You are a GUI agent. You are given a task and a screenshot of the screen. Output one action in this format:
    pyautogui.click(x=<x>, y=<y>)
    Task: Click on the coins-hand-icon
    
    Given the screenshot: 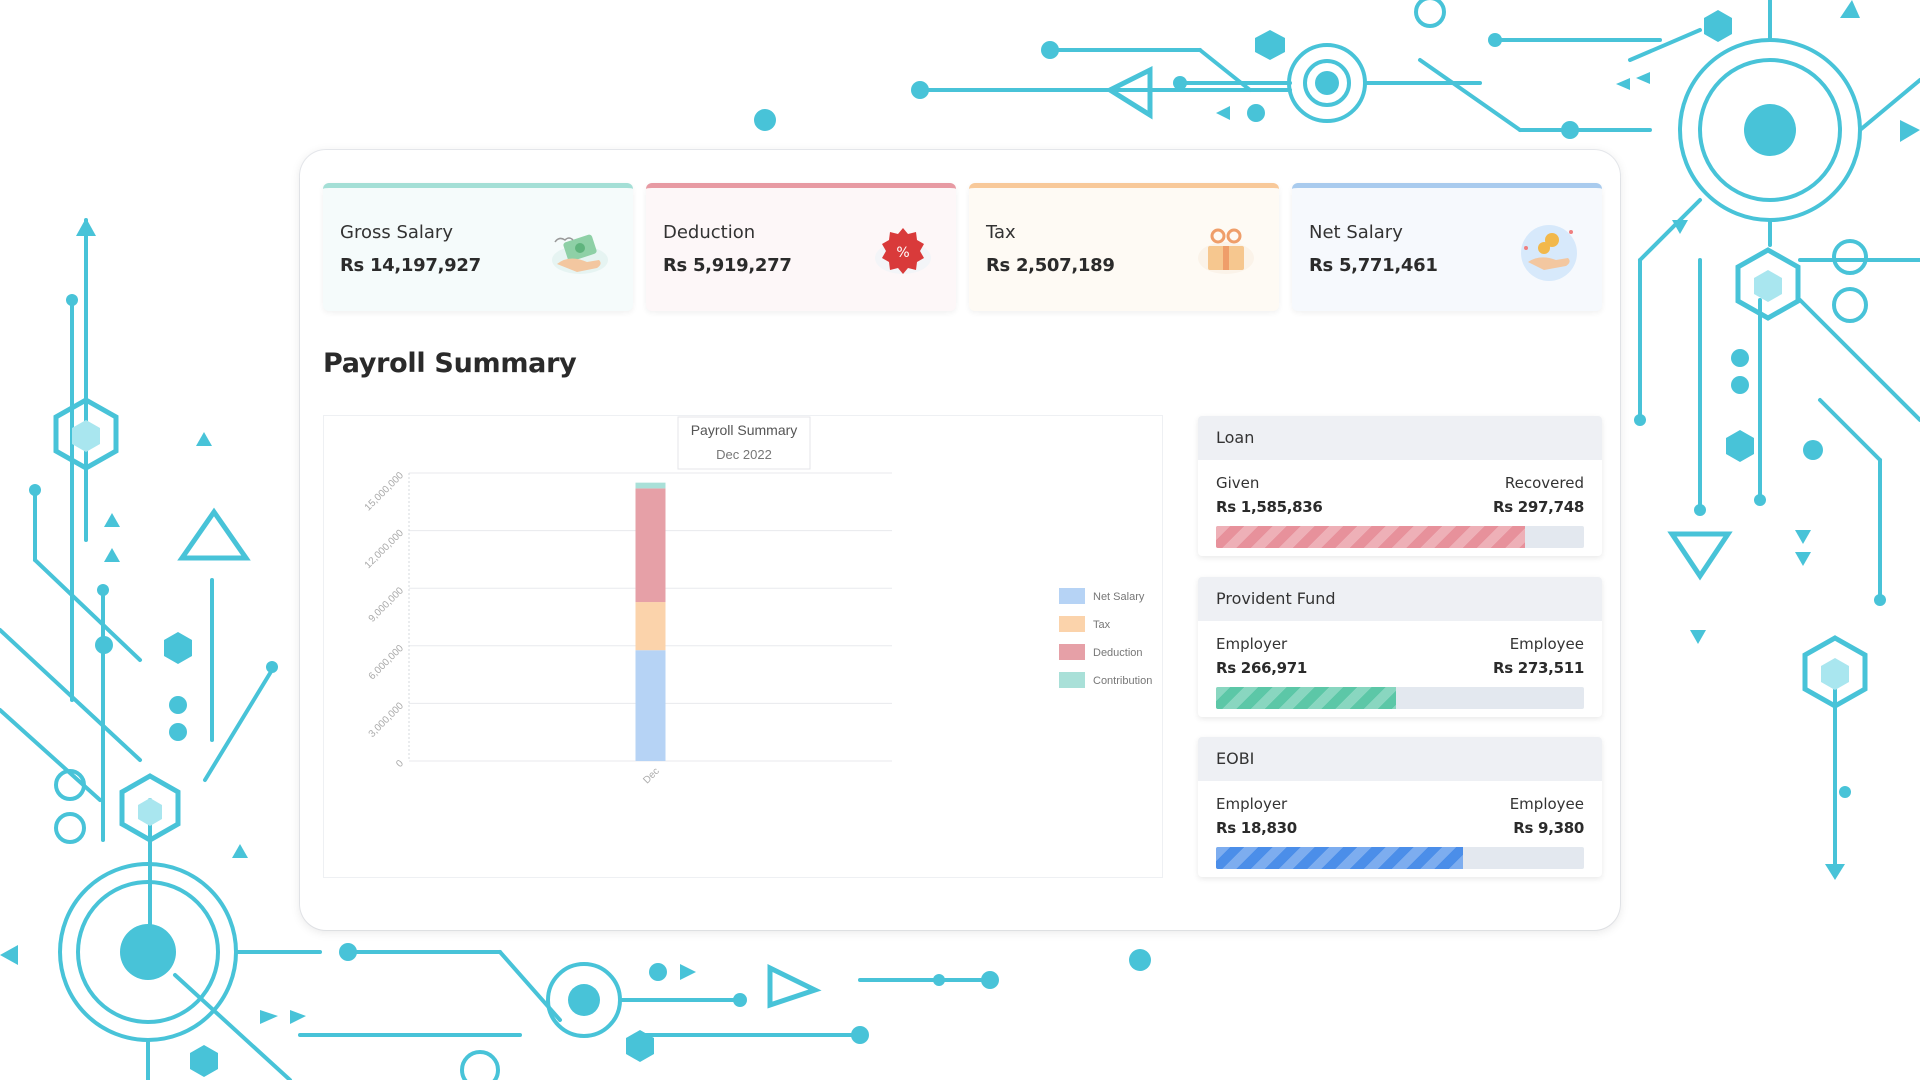 What is the action you would take?
    pyautogui.click(x=1549, y=253)
    